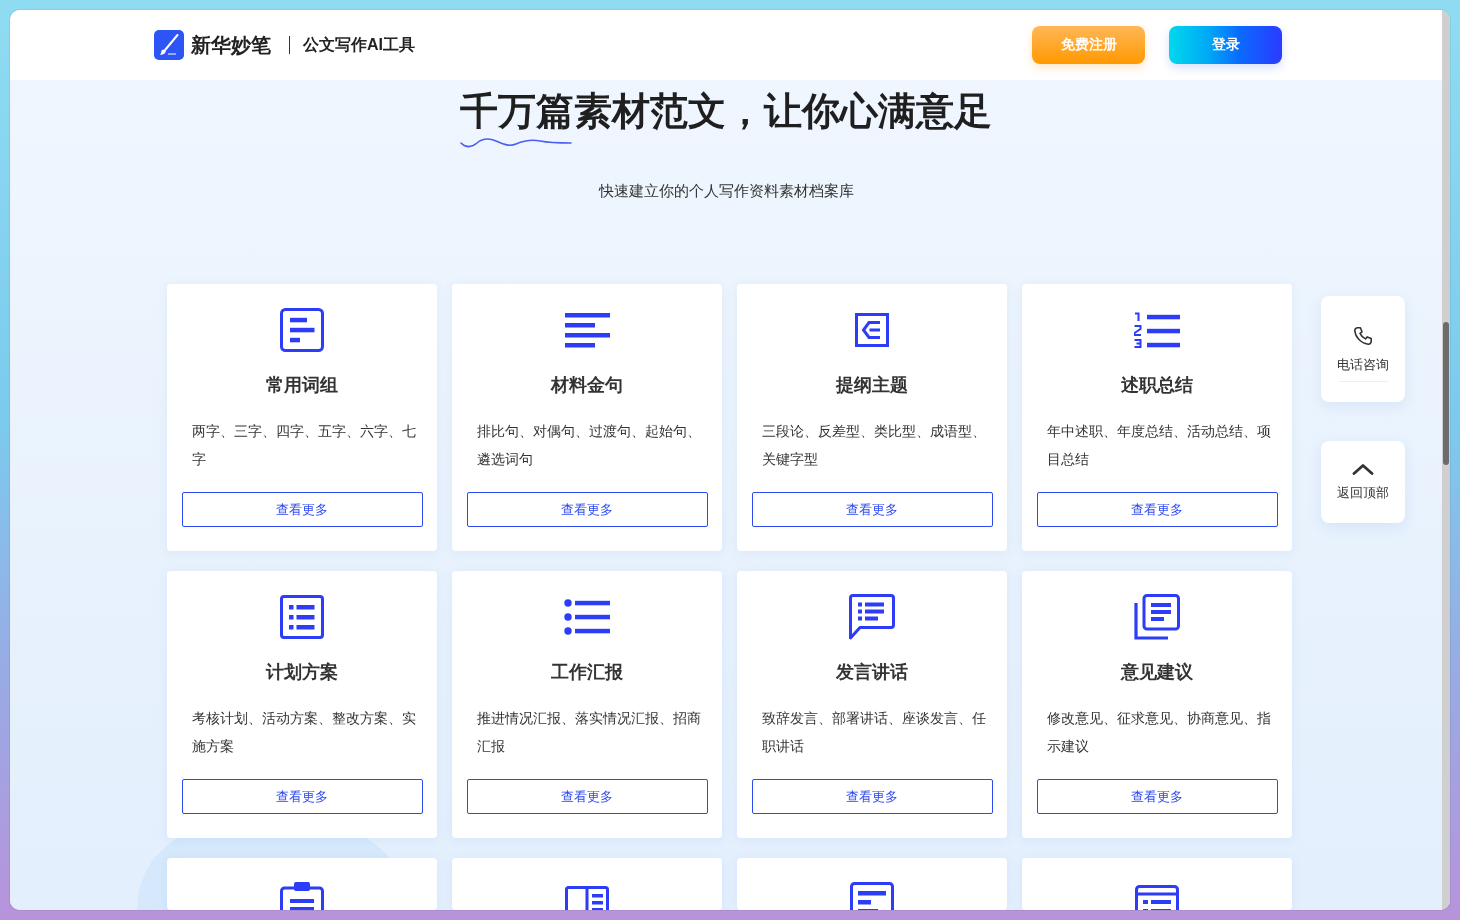 This screenshot has height=920, width=1460. Describe the element at coordinates (1157, 330) in the screenshot. I see `numbered-list-icon` at that location.